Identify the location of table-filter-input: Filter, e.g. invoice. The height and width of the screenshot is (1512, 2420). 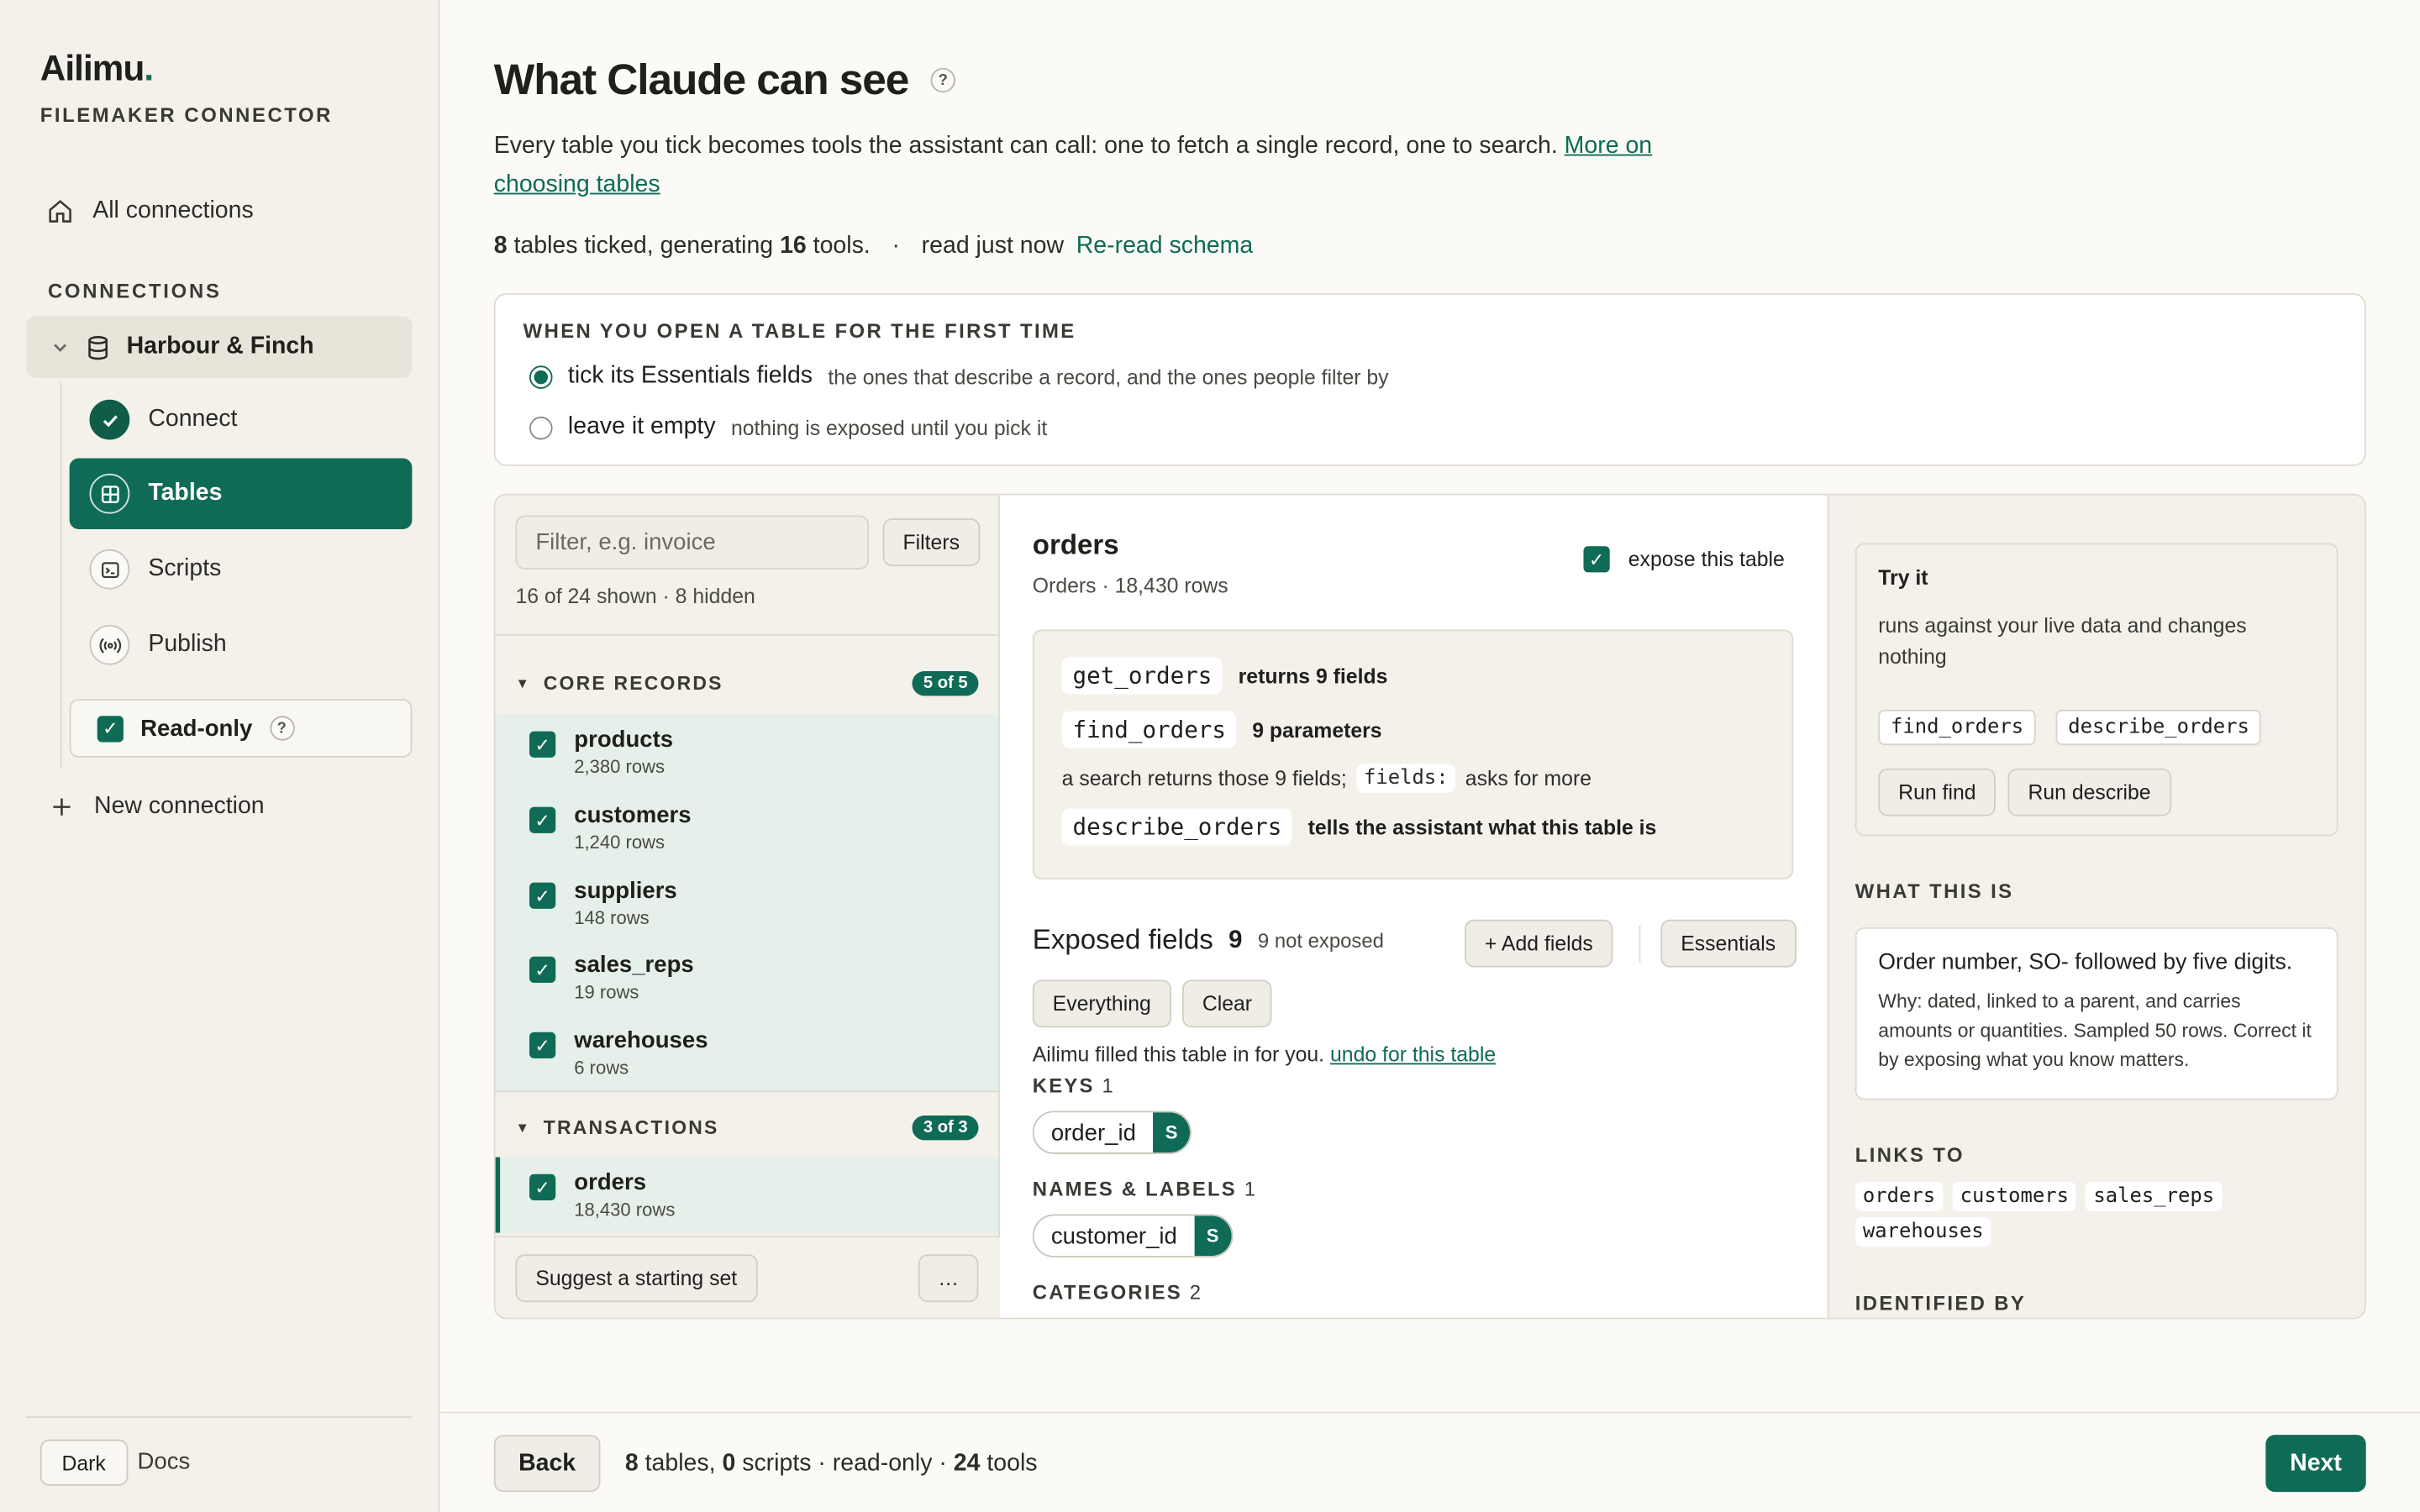
(692, 542).